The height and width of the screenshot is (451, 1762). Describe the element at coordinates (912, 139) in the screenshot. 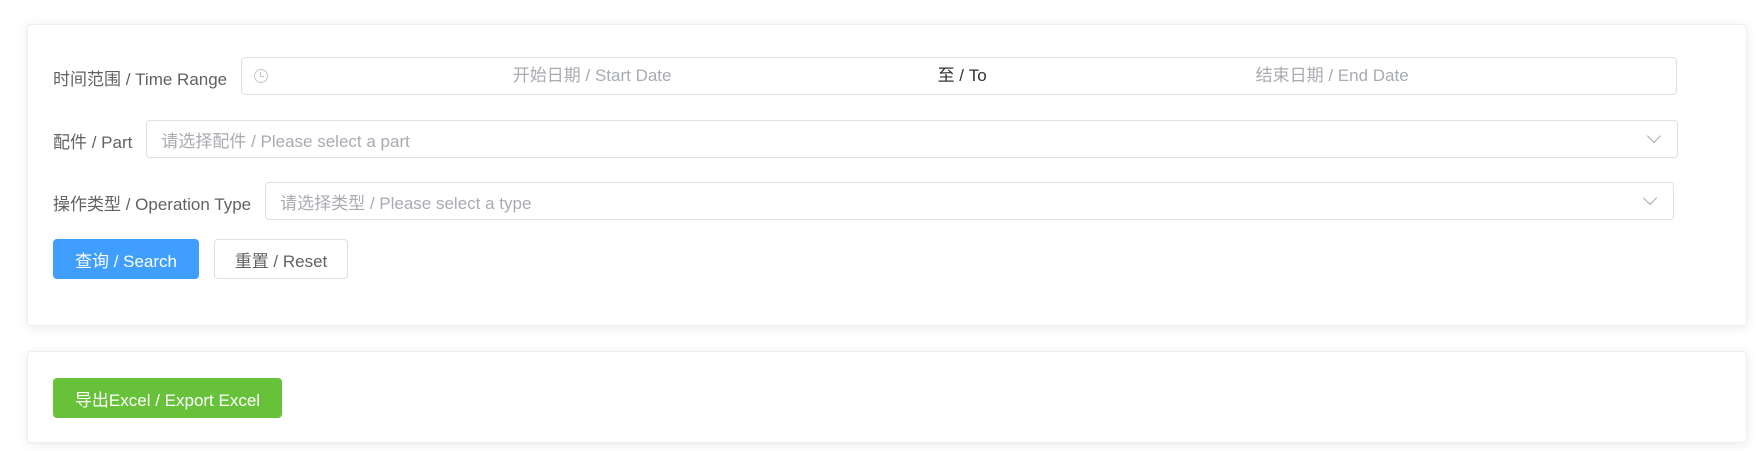

I see `part-select: 请选择配件 / Please select a part` at that location.